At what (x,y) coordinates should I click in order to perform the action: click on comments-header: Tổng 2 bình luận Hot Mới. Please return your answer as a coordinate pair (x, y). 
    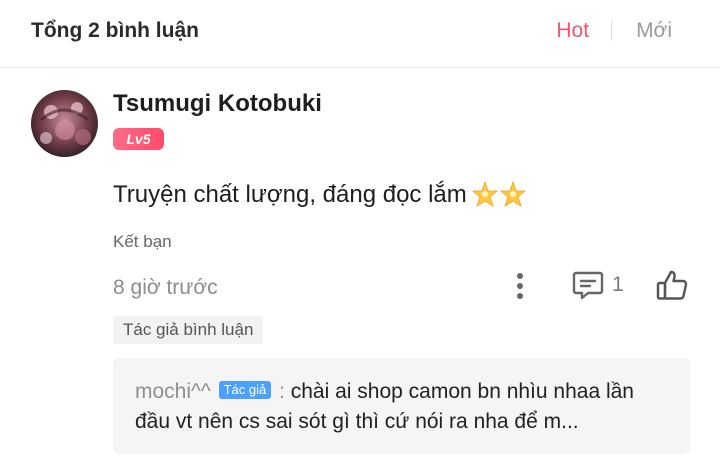
    Looking at the image, I should click on (360, 34).